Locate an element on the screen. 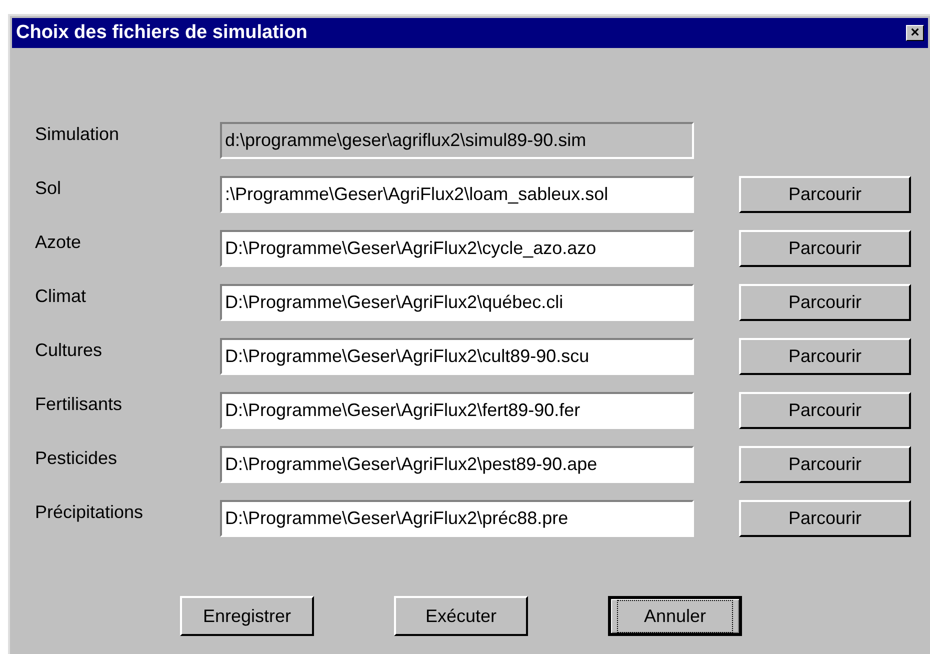  path-field: D:\Programme\Geser\AgriFlux2\cult89-90.scu is located at coordinates (457, 356).